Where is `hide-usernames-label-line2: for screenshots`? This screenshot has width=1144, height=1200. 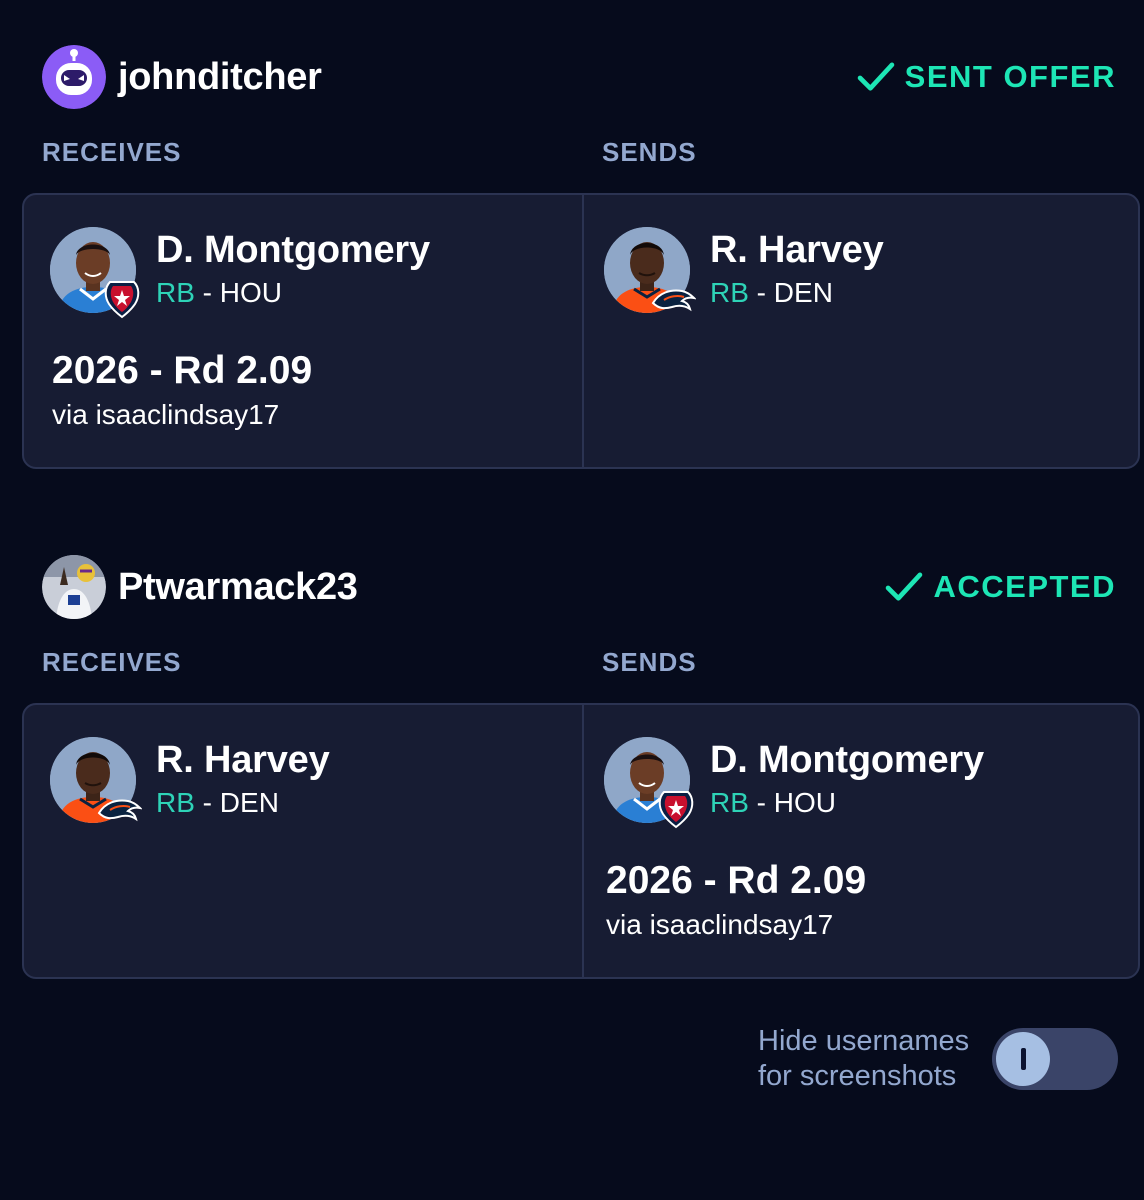 hide-usernames-label-line2: for screenshots is located at coordinates (857, 1076).